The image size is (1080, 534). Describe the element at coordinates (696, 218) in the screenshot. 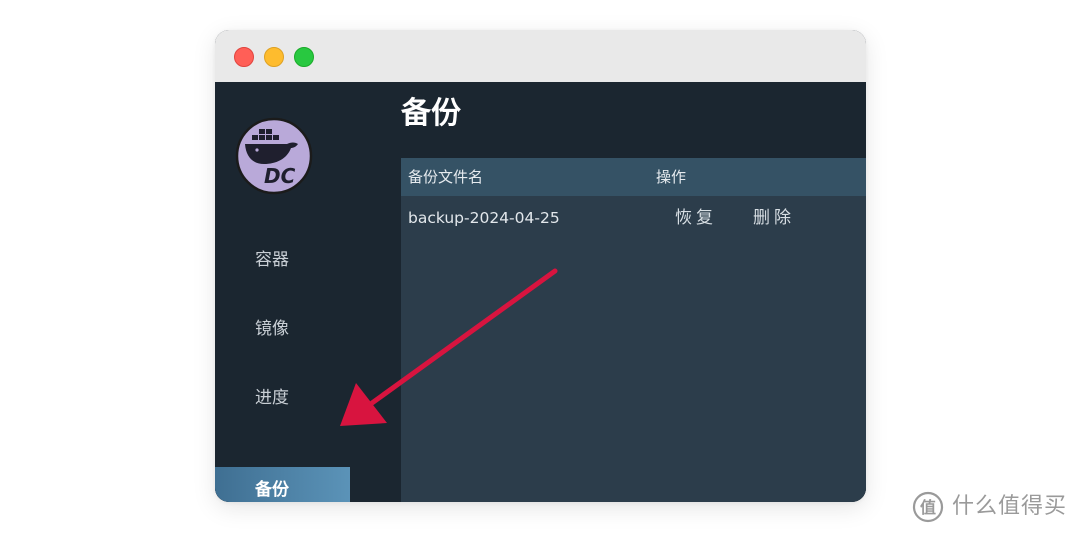

I see `restore-button: 恢复` at that location.